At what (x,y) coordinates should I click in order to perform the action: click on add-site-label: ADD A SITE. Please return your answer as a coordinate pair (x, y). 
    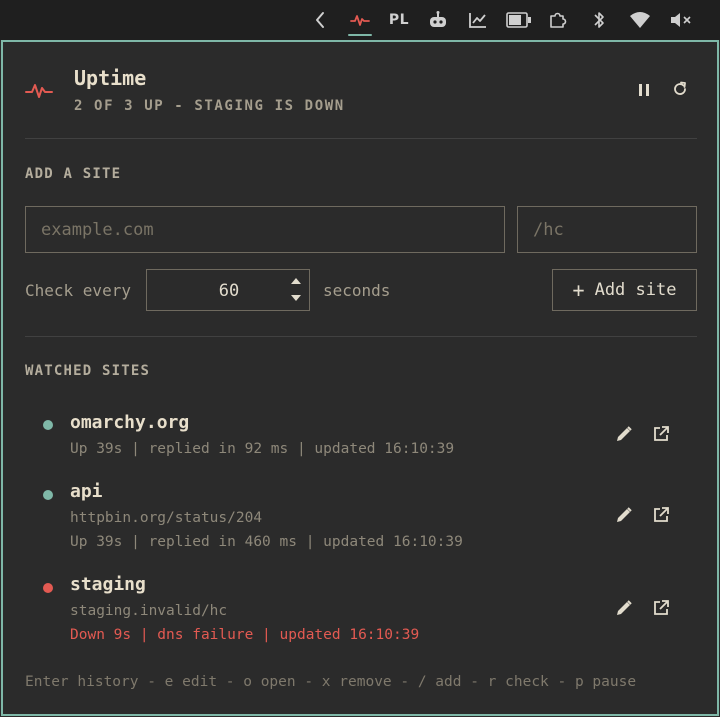
    Looking at the image, I should click on (73, 174).